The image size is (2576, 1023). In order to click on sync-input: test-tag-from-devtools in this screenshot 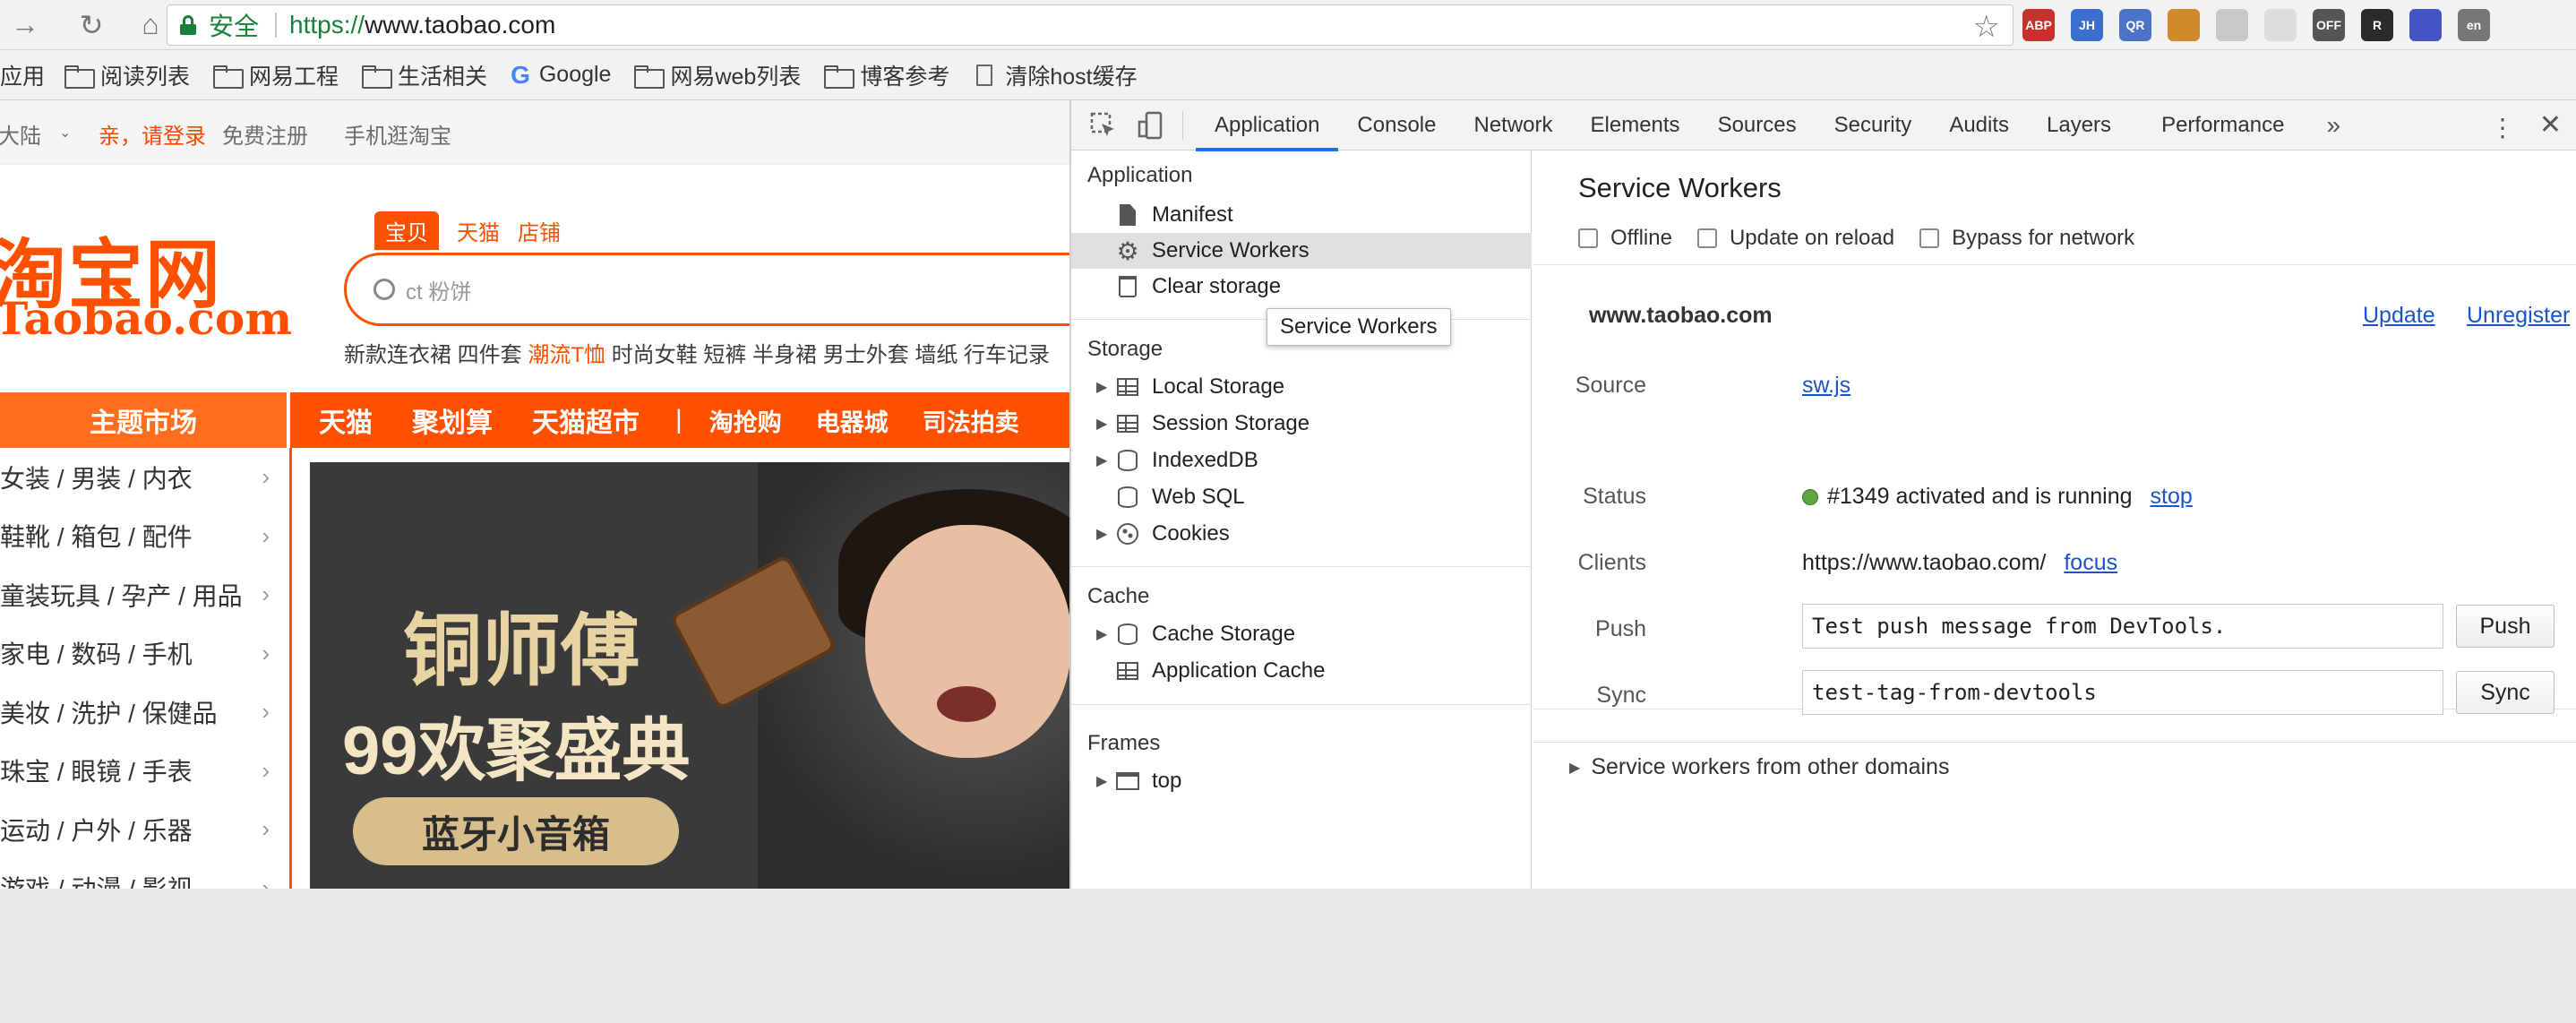, I will do `click(2122, 692)`.